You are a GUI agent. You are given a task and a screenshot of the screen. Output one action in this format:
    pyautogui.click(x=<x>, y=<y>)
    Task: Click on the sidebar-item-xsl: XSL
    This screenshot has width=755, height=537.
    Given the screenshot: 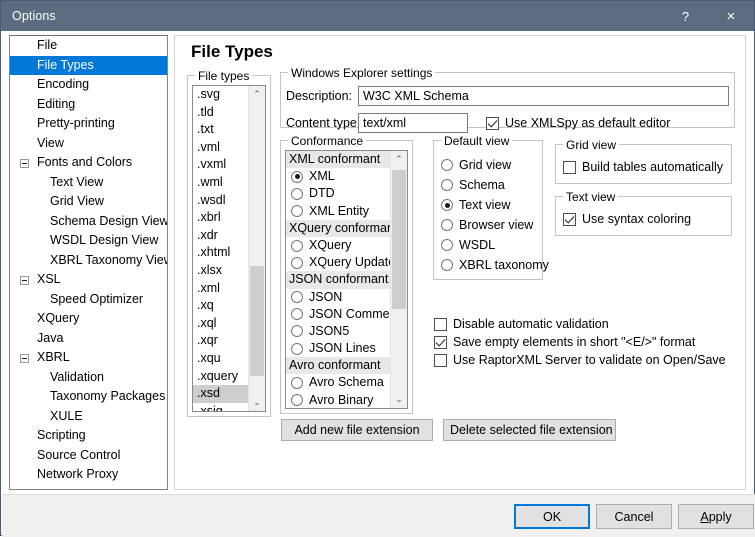 What is the action you would take?
    pyautogui.click(x=88, y=280)
    